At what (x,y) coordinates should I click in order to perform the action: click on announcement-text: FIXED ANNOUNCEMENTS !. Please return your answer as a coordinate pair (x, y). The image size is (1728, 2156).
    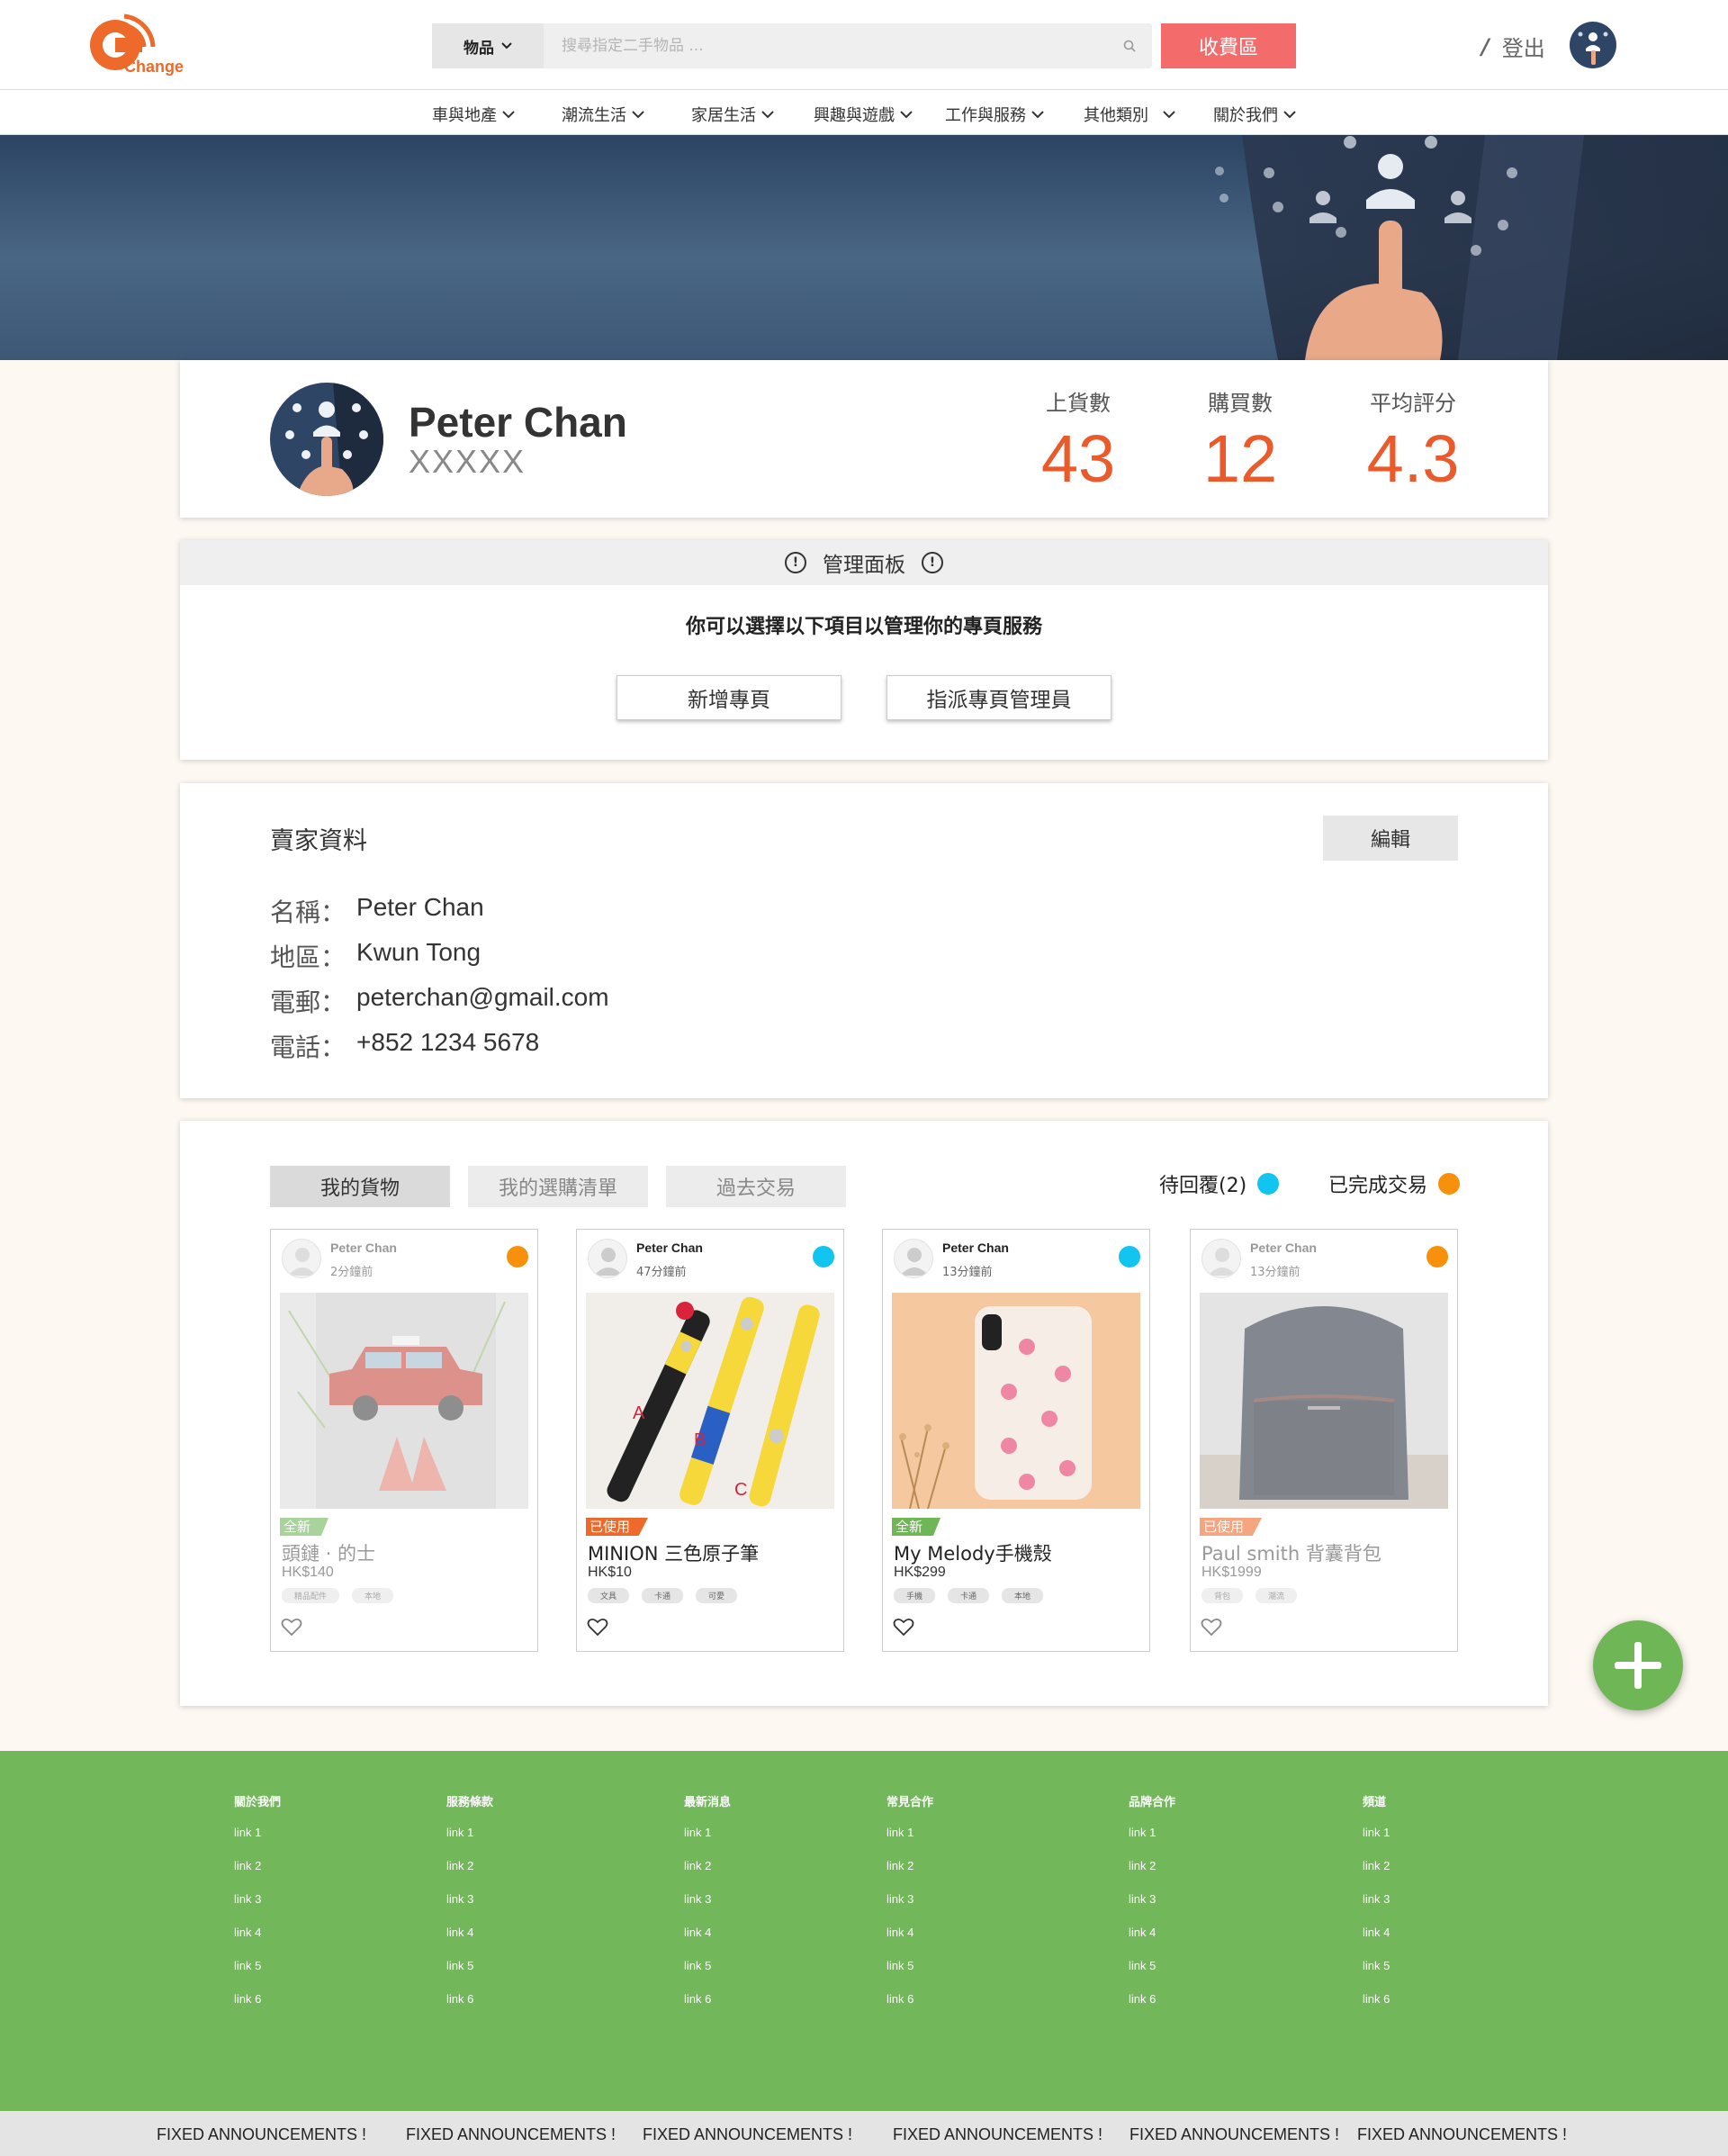
    Looking at the image, I should click on (262, 2134).